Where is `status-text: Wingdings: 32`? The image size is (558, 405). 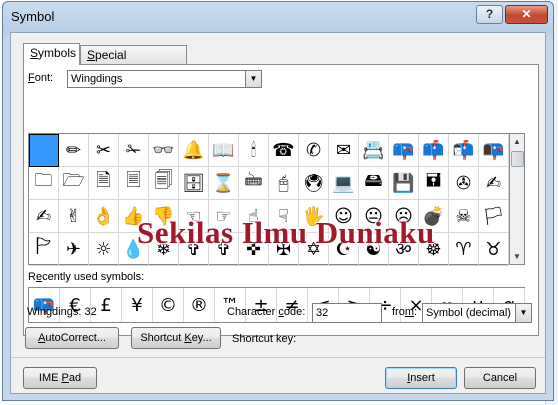 status-text: Wingdings: 32 is located at coordinates (62, 312).